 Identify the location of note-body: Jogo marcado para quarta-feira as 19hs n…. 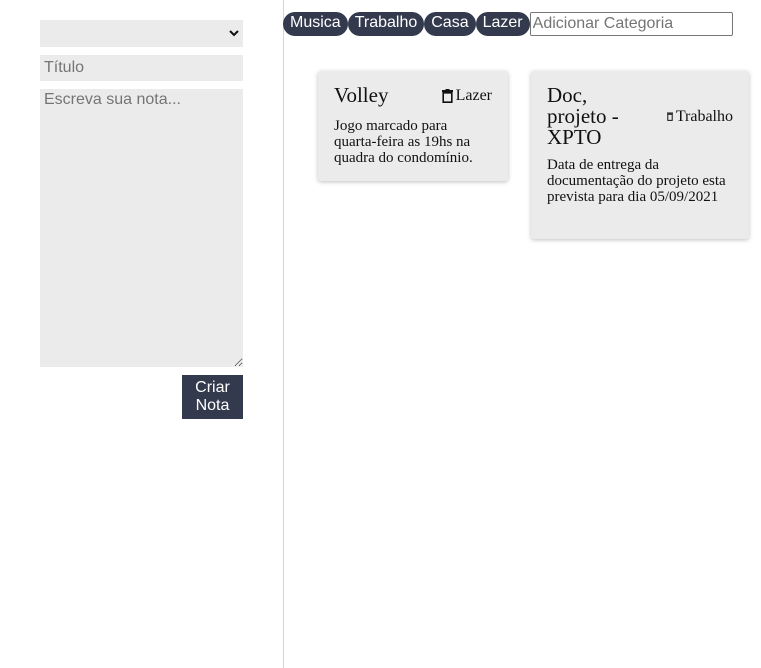
(403, 142).